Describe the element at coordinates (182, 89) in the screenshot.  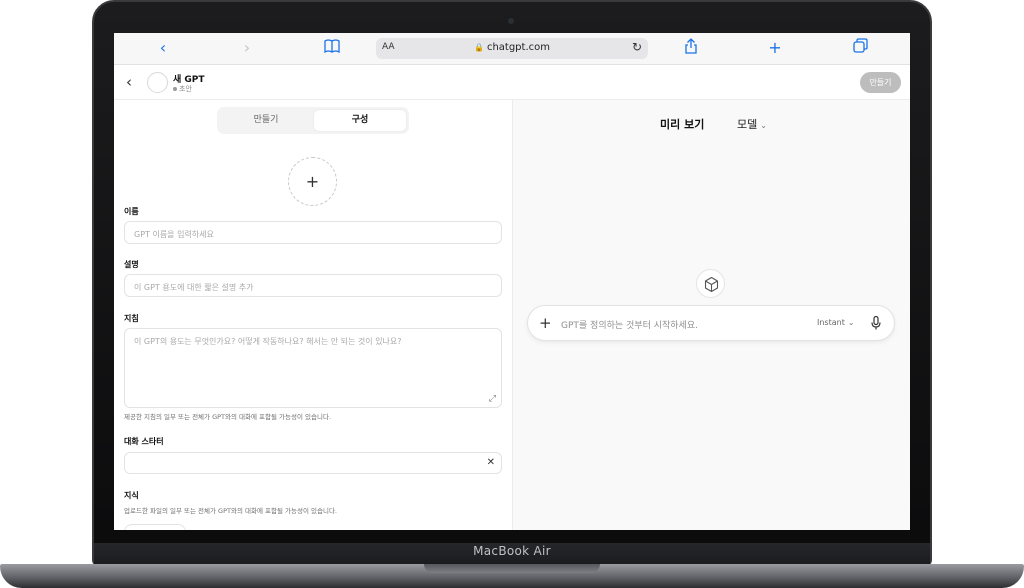
I see `draft-status: 초안` at that location.